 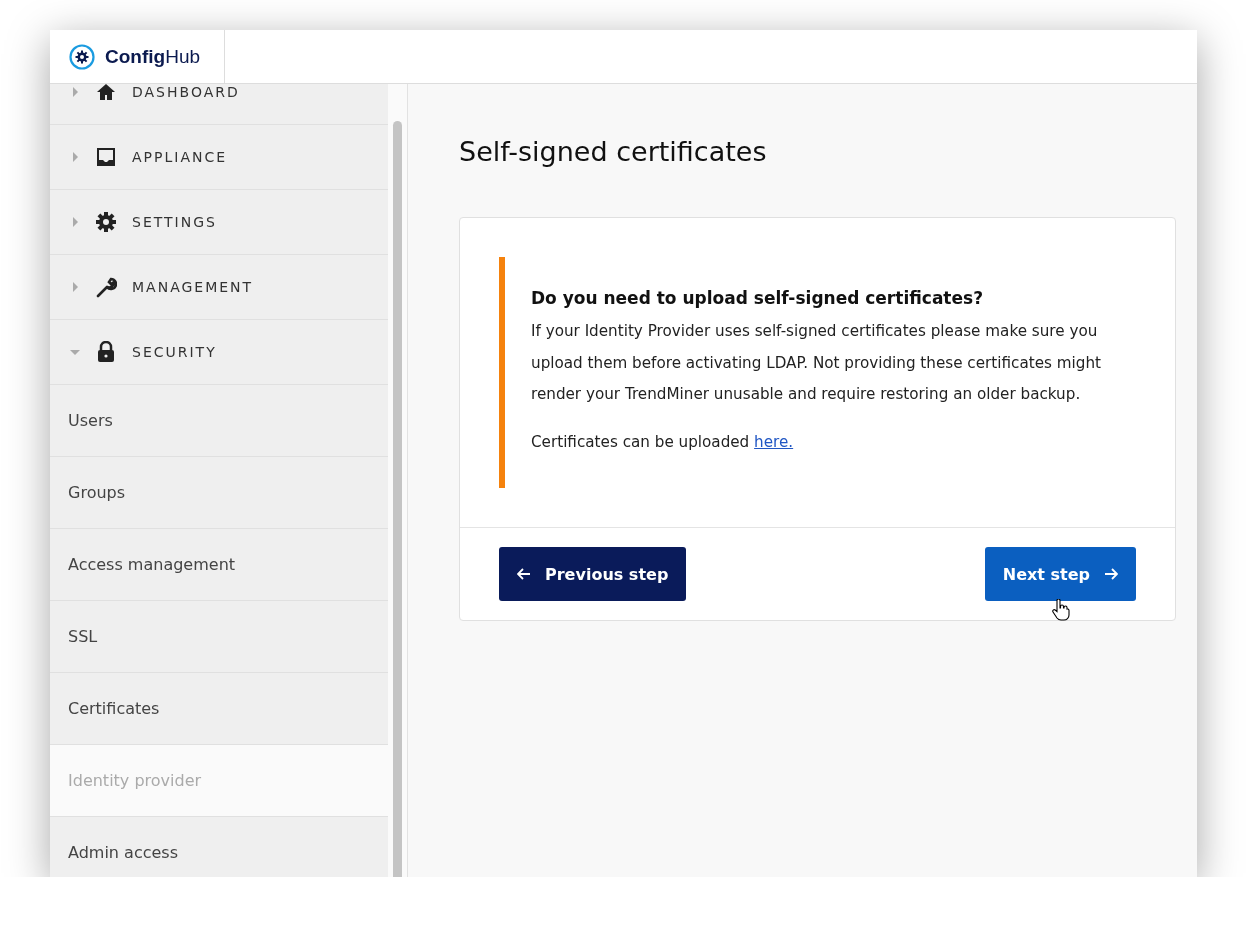 I want to click on lock-icon, so click(x=106, y=352).